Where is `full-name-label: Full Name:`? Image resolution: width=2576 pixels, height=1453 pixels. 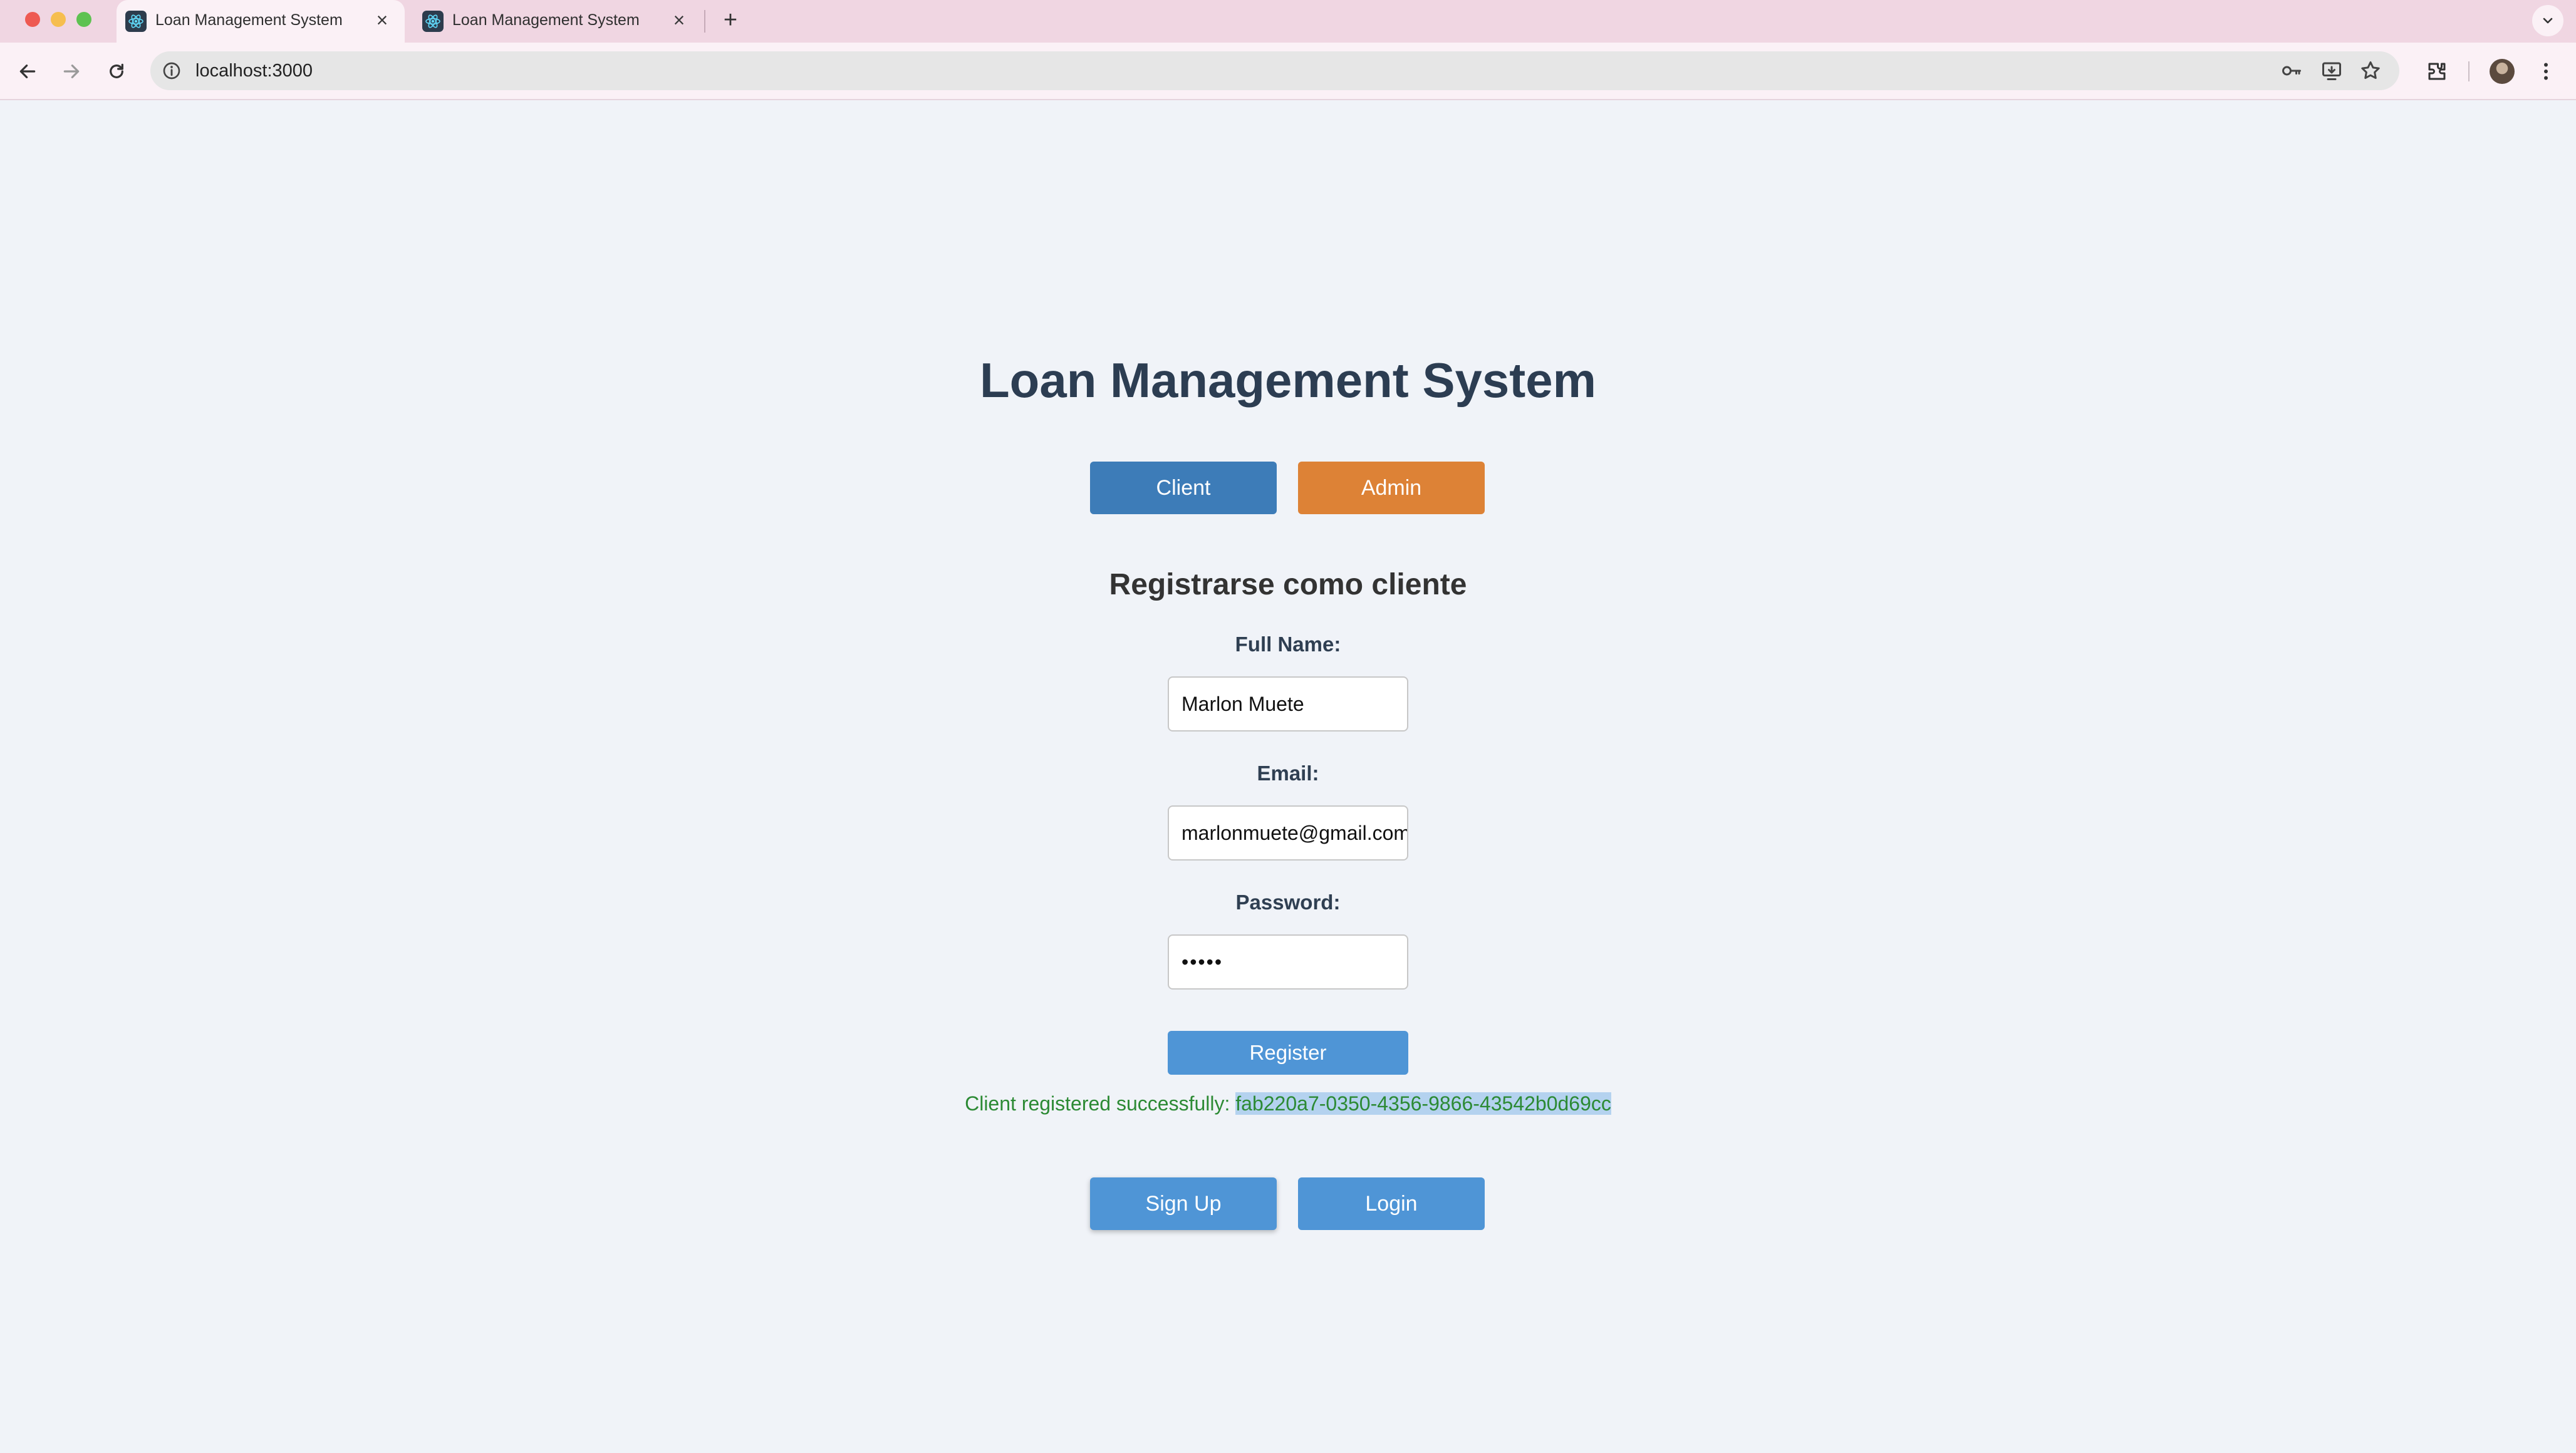
full-name-label: Full Name: is located at coordinates (1288, 644).